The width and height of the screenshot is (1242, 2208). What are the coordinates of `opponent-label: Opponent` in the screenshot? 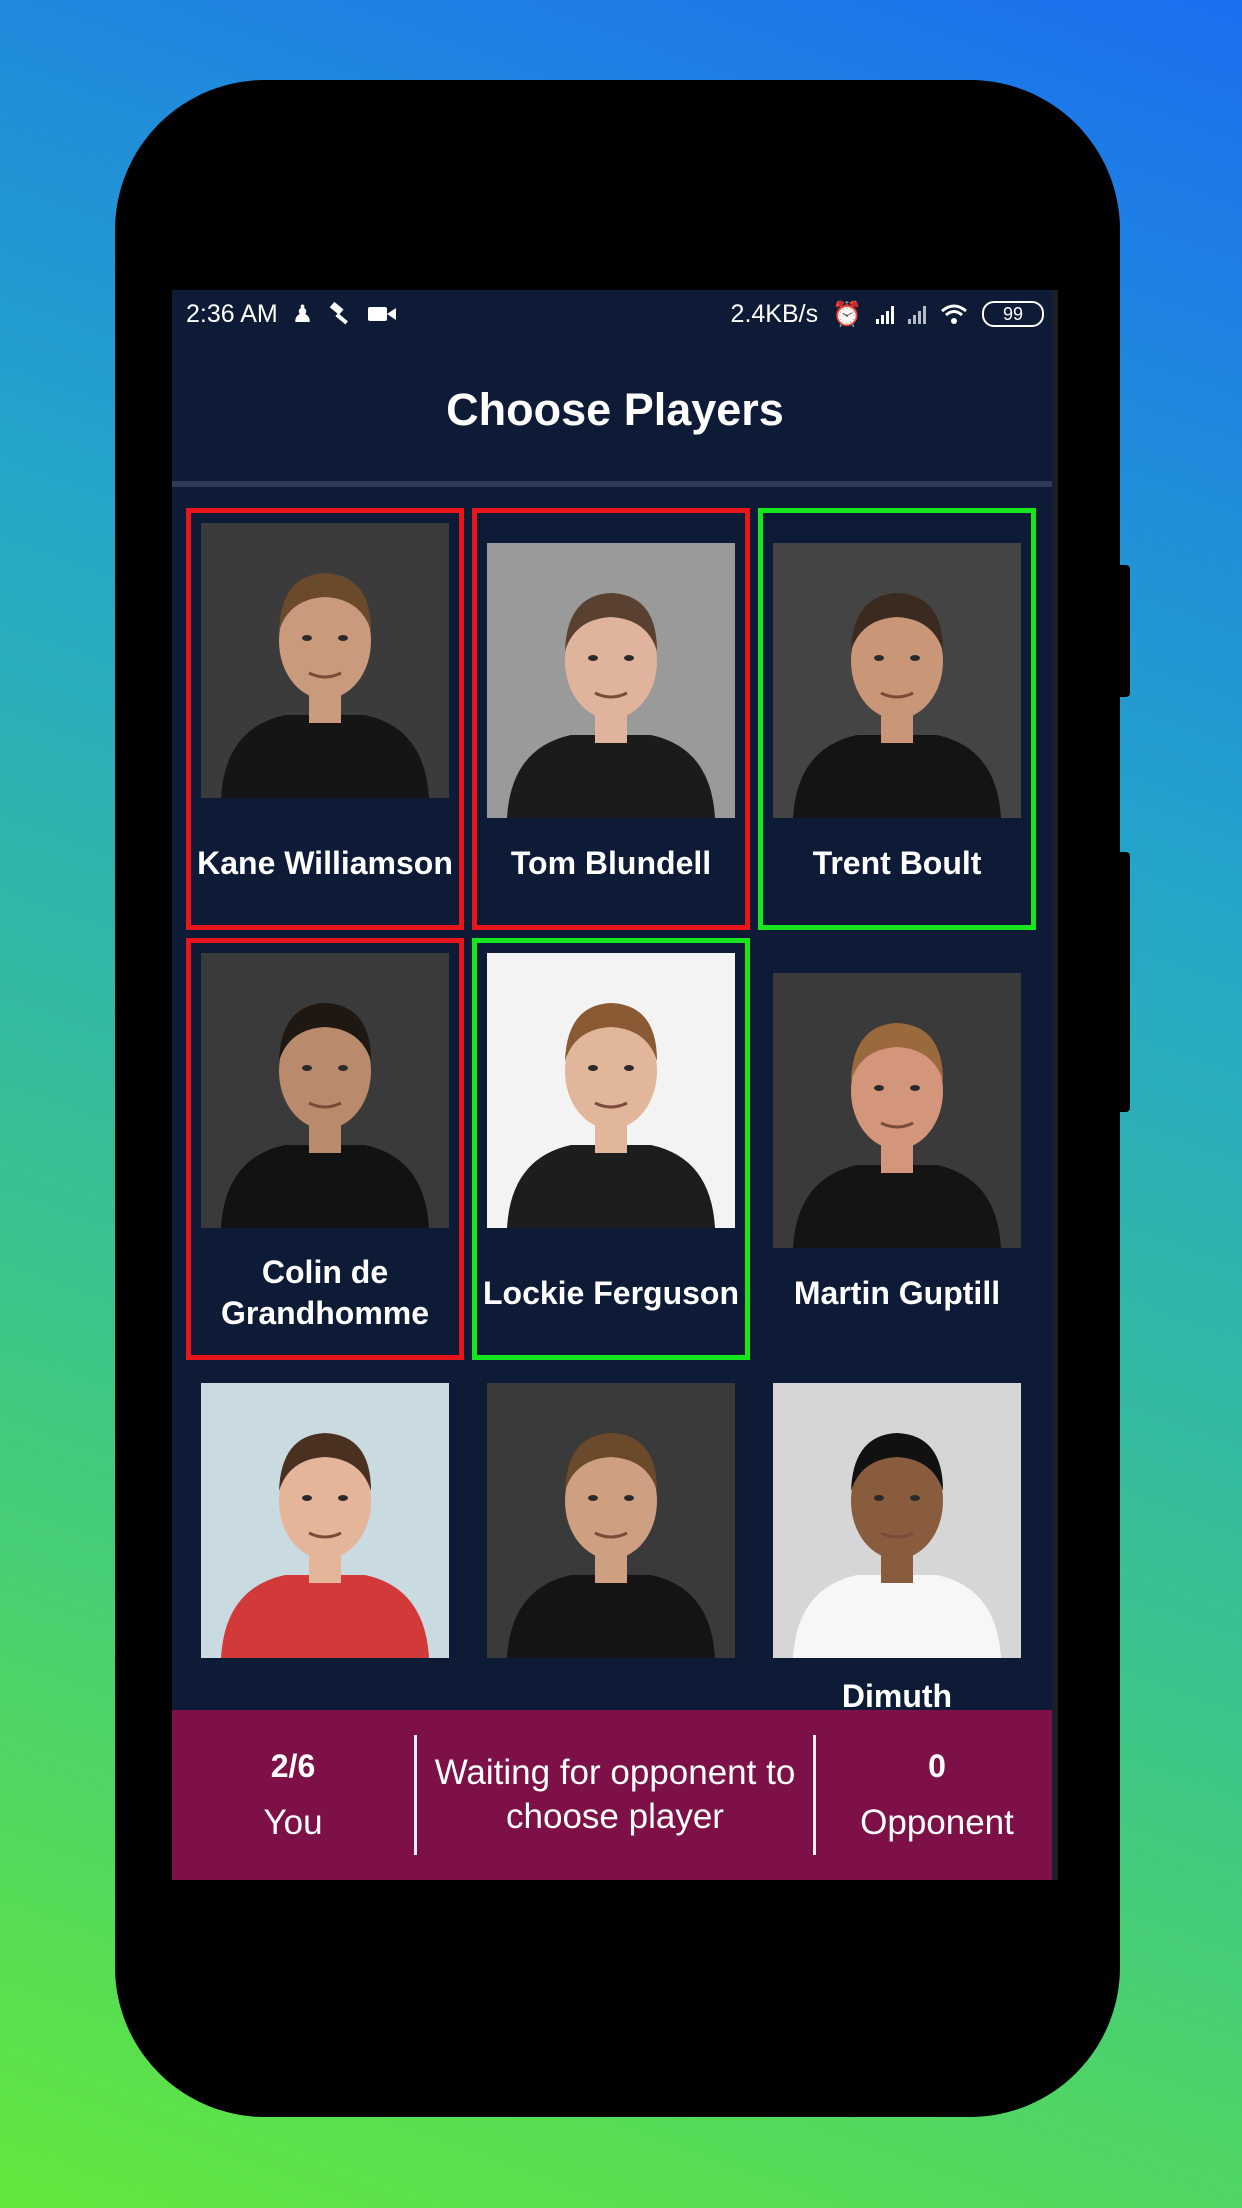 It's located at (937, 1822).